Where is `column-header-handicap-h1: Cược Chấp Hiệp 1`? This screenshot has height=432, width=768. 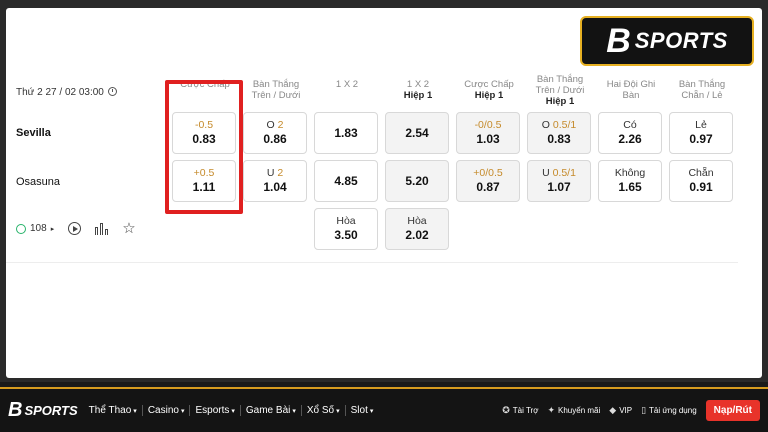 column-header-handicap-h1: Cược Chấp Hiệp 1 is located at coordinates (489, 90).